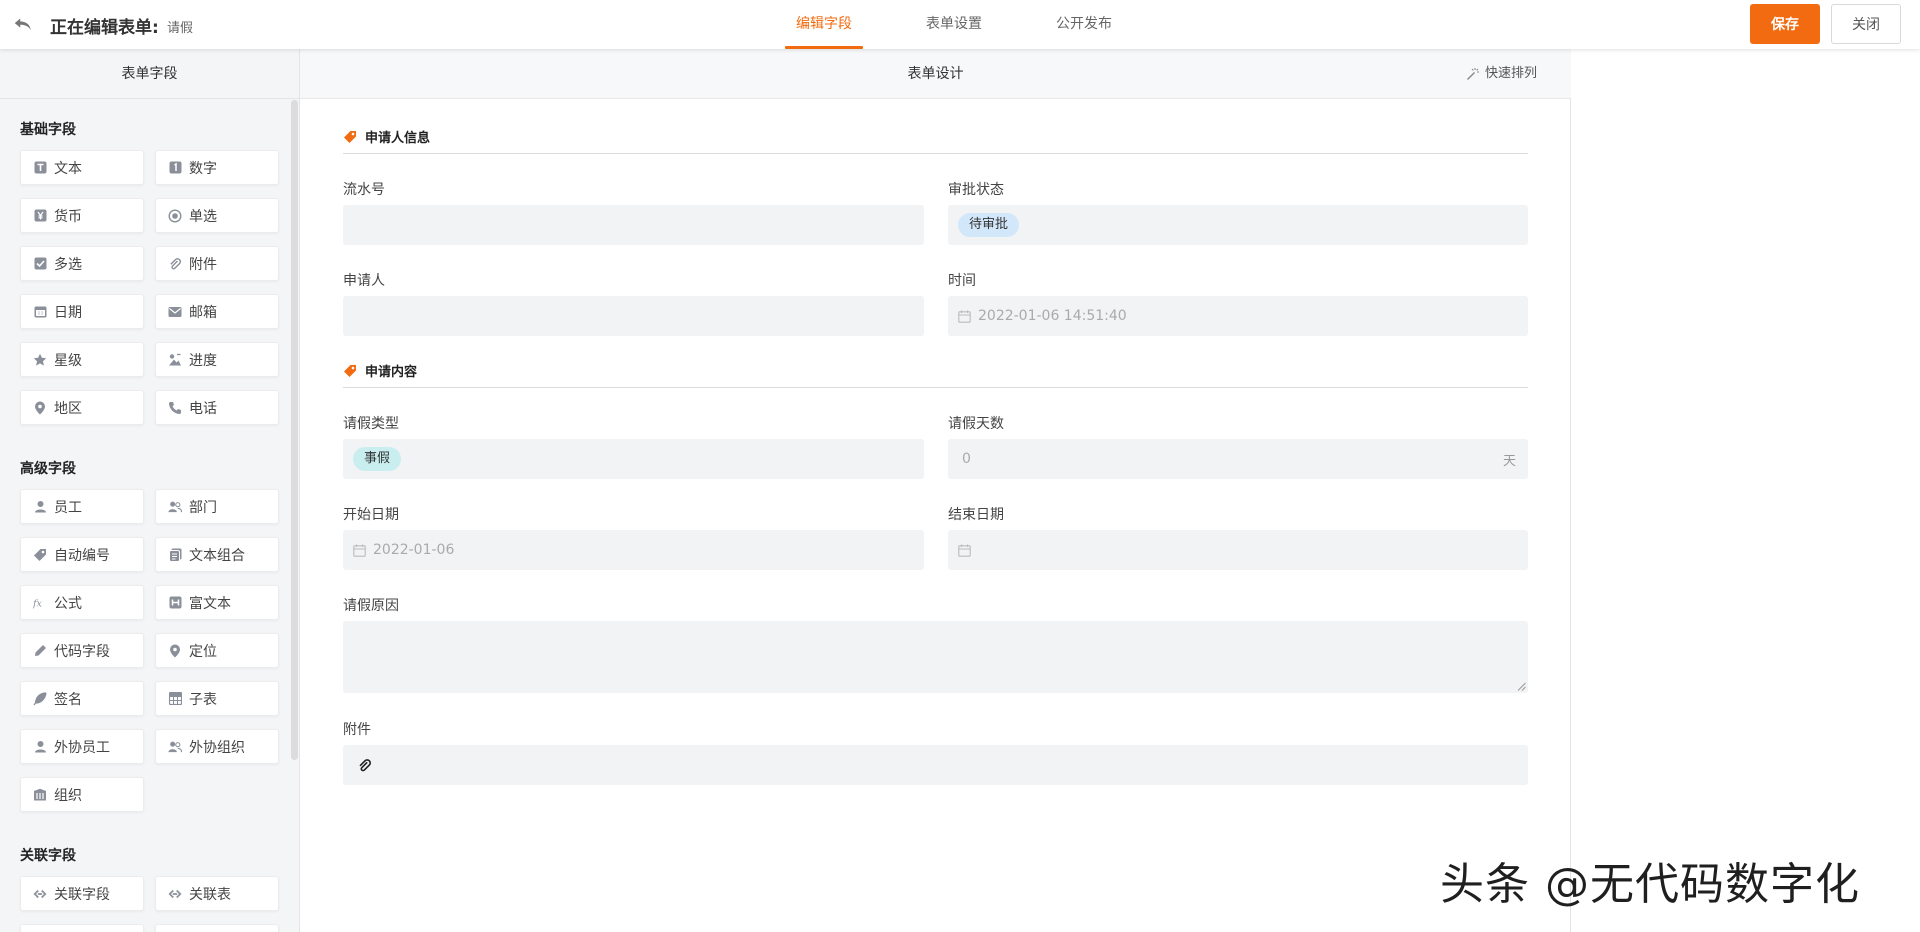 Image resolution: width=1920 pixels, height=932 pixels. What do you see at coordinates (1866, 24) in the screenshot?
I see `close-button: 关闭` at bounding box center [1866, 24].